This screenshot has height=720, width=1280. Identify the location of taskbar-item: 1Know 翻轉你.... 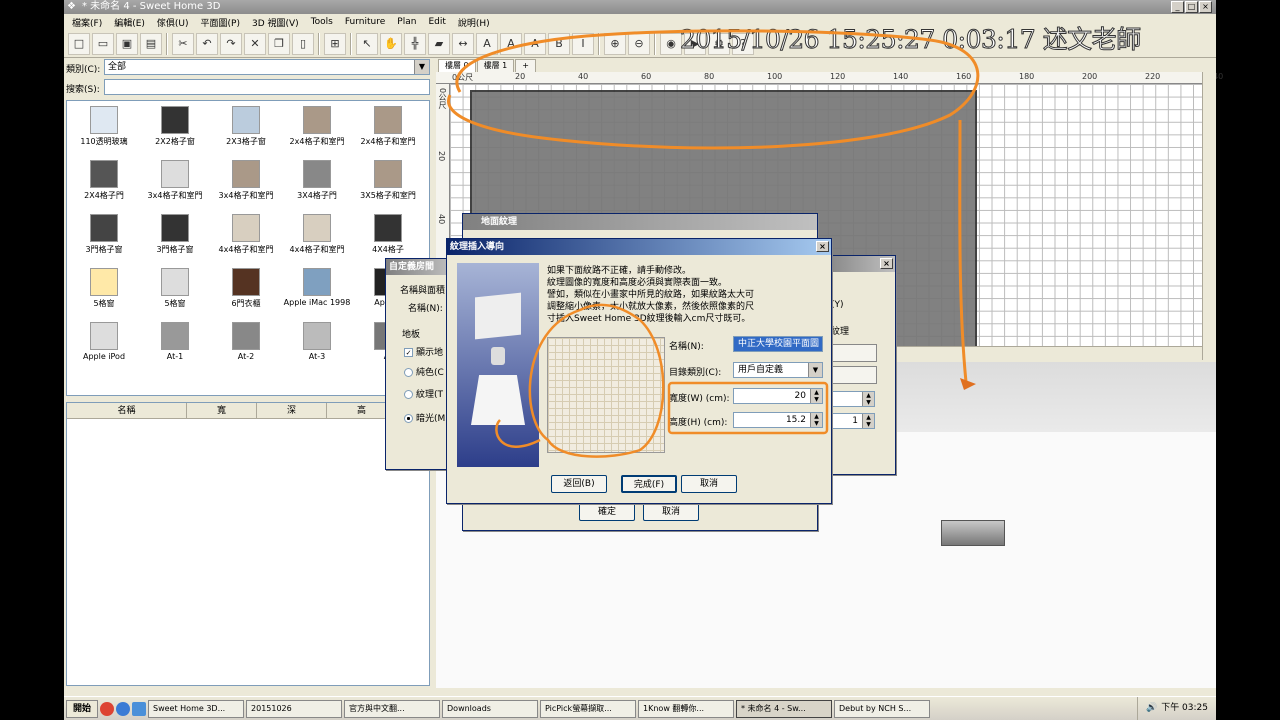
(686, 708).